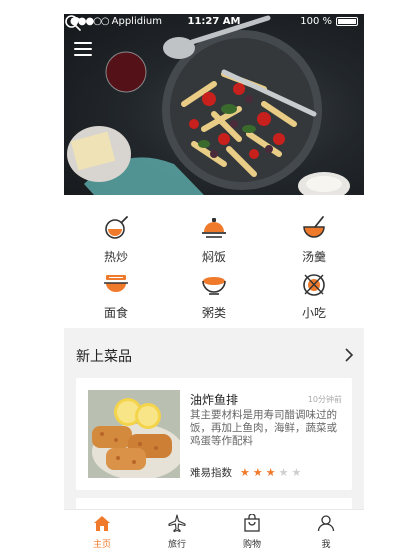  I want to click on fried-fish-image, so click(134, 434).